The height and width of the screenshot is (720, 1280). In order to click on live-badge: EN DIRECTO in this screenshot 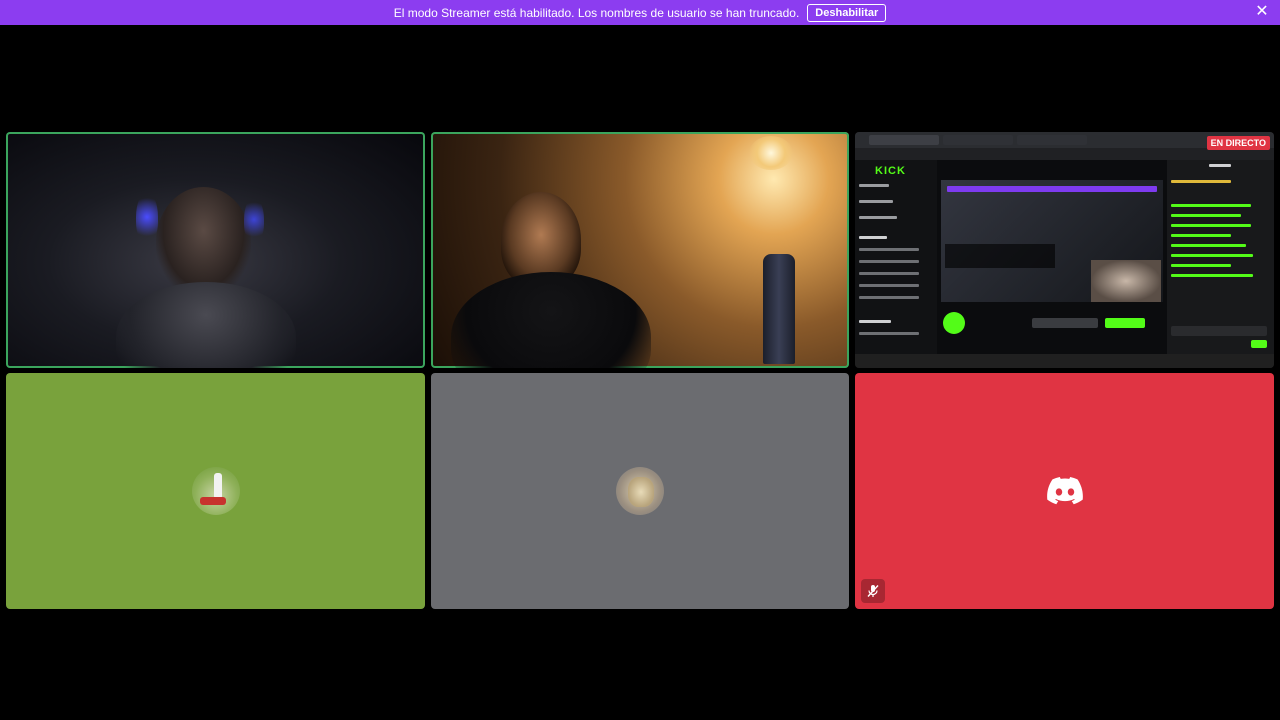, I will do `click(1238, 143)`.